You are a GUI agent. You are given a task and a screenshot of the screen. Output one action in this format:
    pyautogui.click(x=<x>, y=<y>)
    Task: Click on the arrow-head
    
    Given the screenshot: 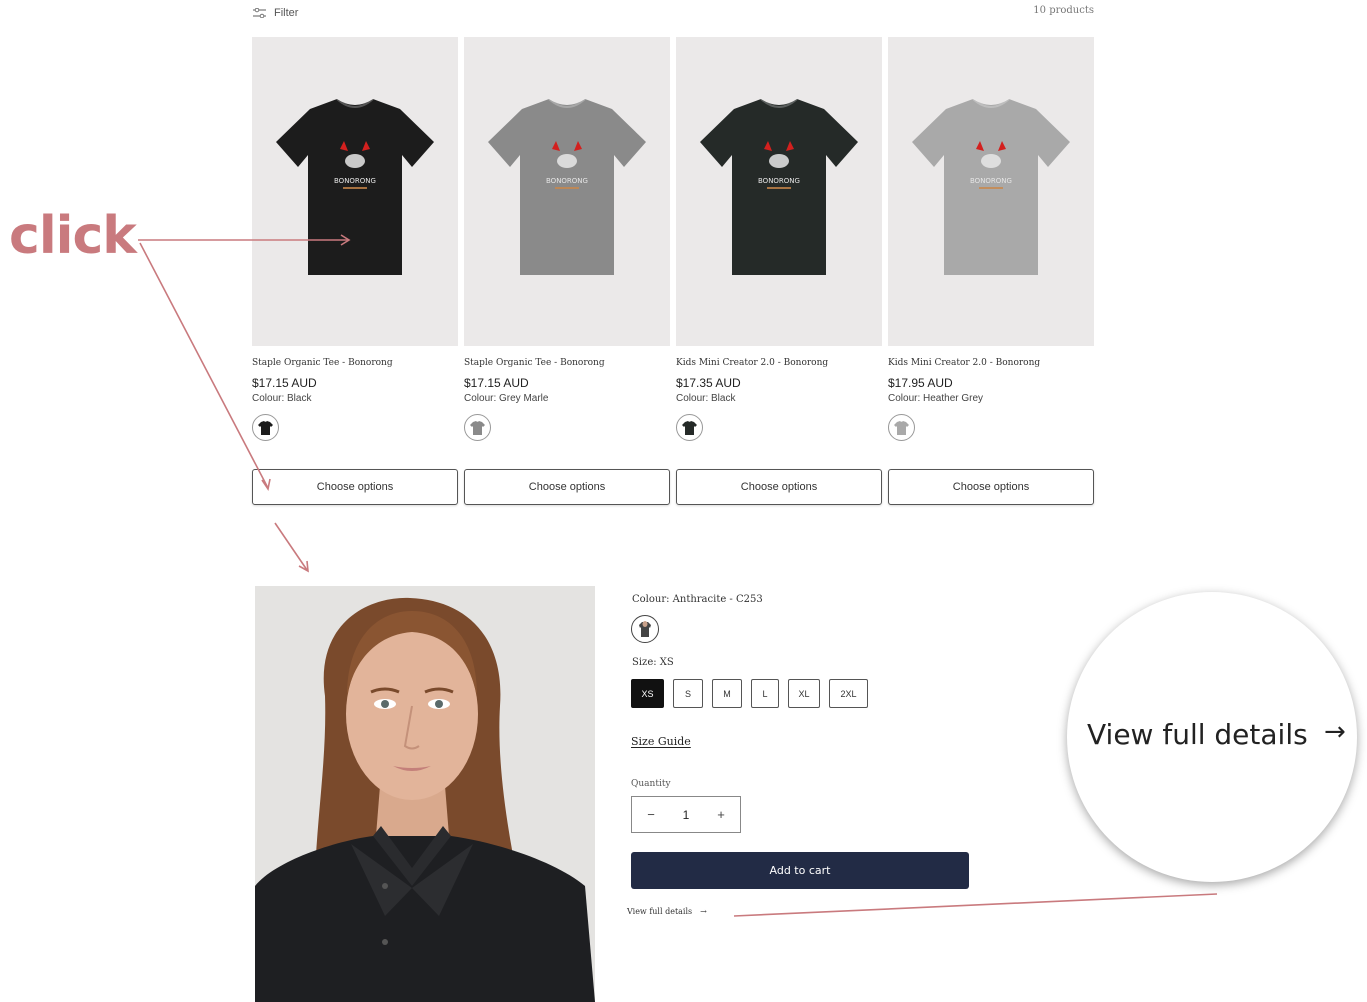 What is the action you would take?
    pyautogui.click(x=303, y=566)
    